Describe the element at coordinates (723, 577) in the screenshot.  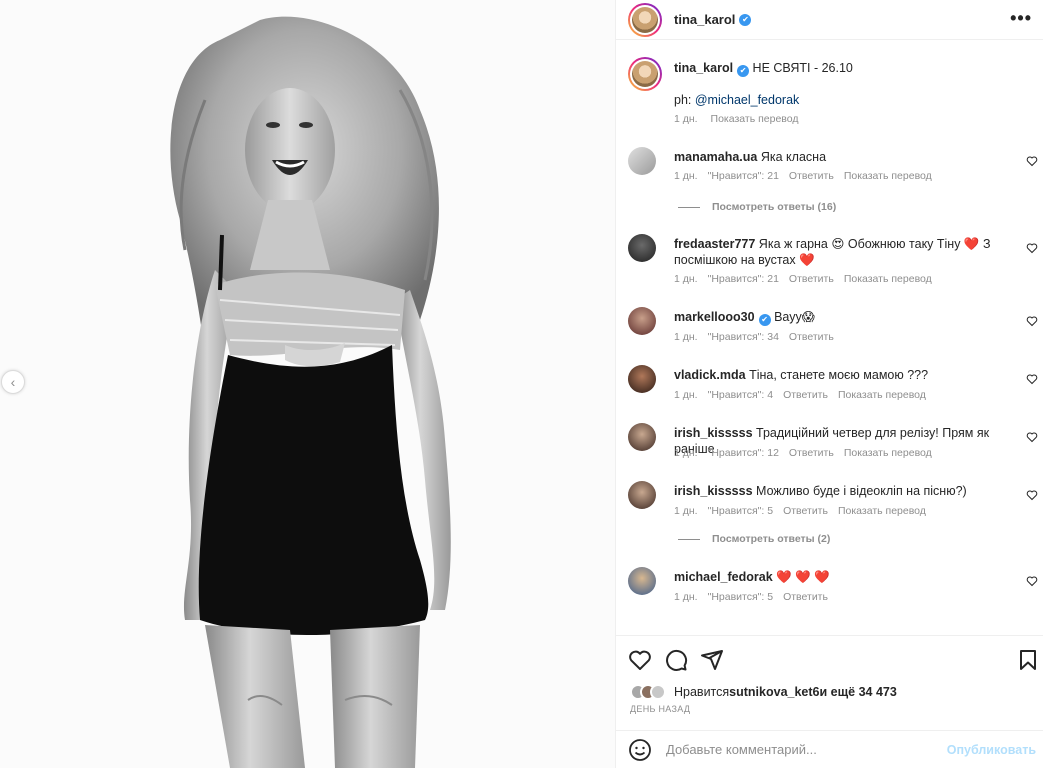
I see `comment-username: michael_fedorak` at that location.